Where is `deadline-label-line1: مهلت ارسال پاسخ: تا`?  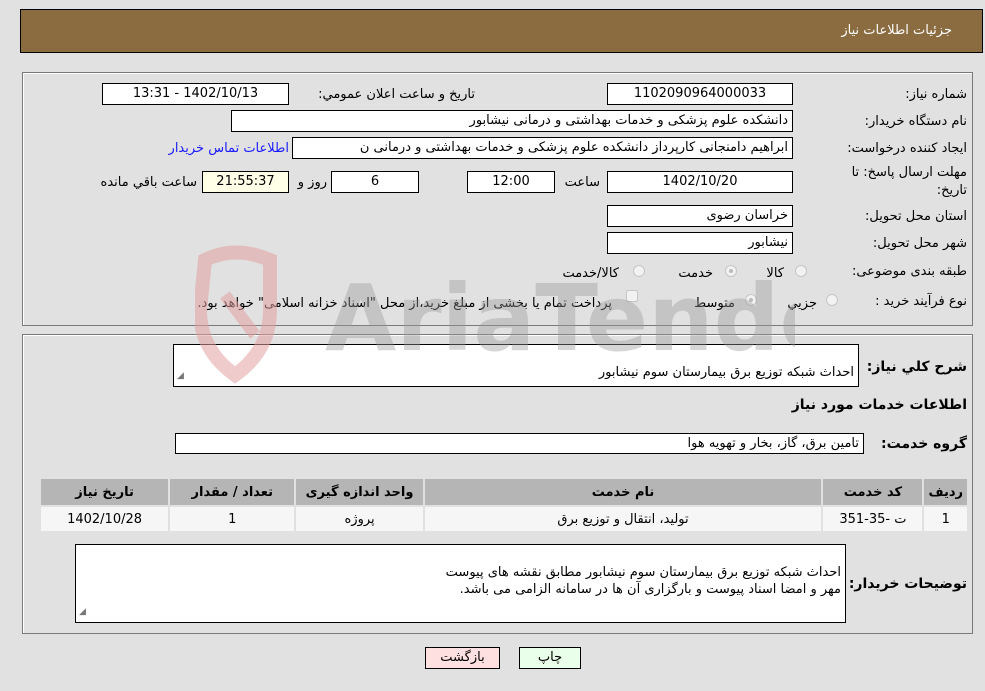 deadline-label-line1: مهلت ارسال پاسخ: تا is located at coordinates (909, 172).